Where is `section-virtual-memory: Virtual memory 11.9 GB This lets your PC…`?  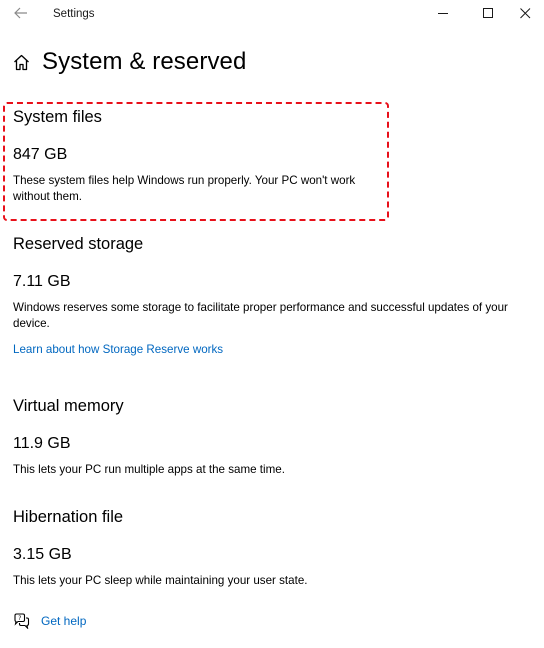
section-virtual-memory: Virtual memory 11.9 GB This lets your PC… is located at coordinates (273, 437).